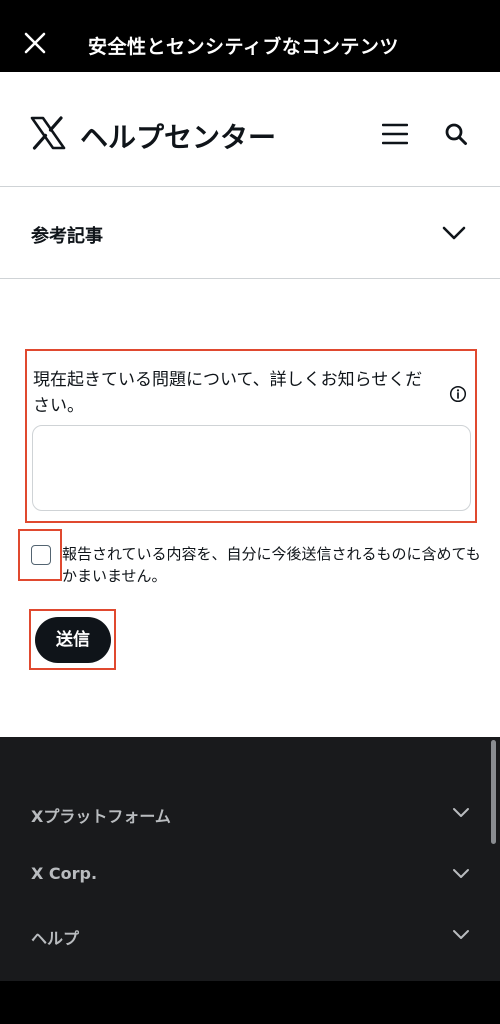 This screenshot has width=500, height=1024. I want to click on bottom-bar, so click(250, 1002).